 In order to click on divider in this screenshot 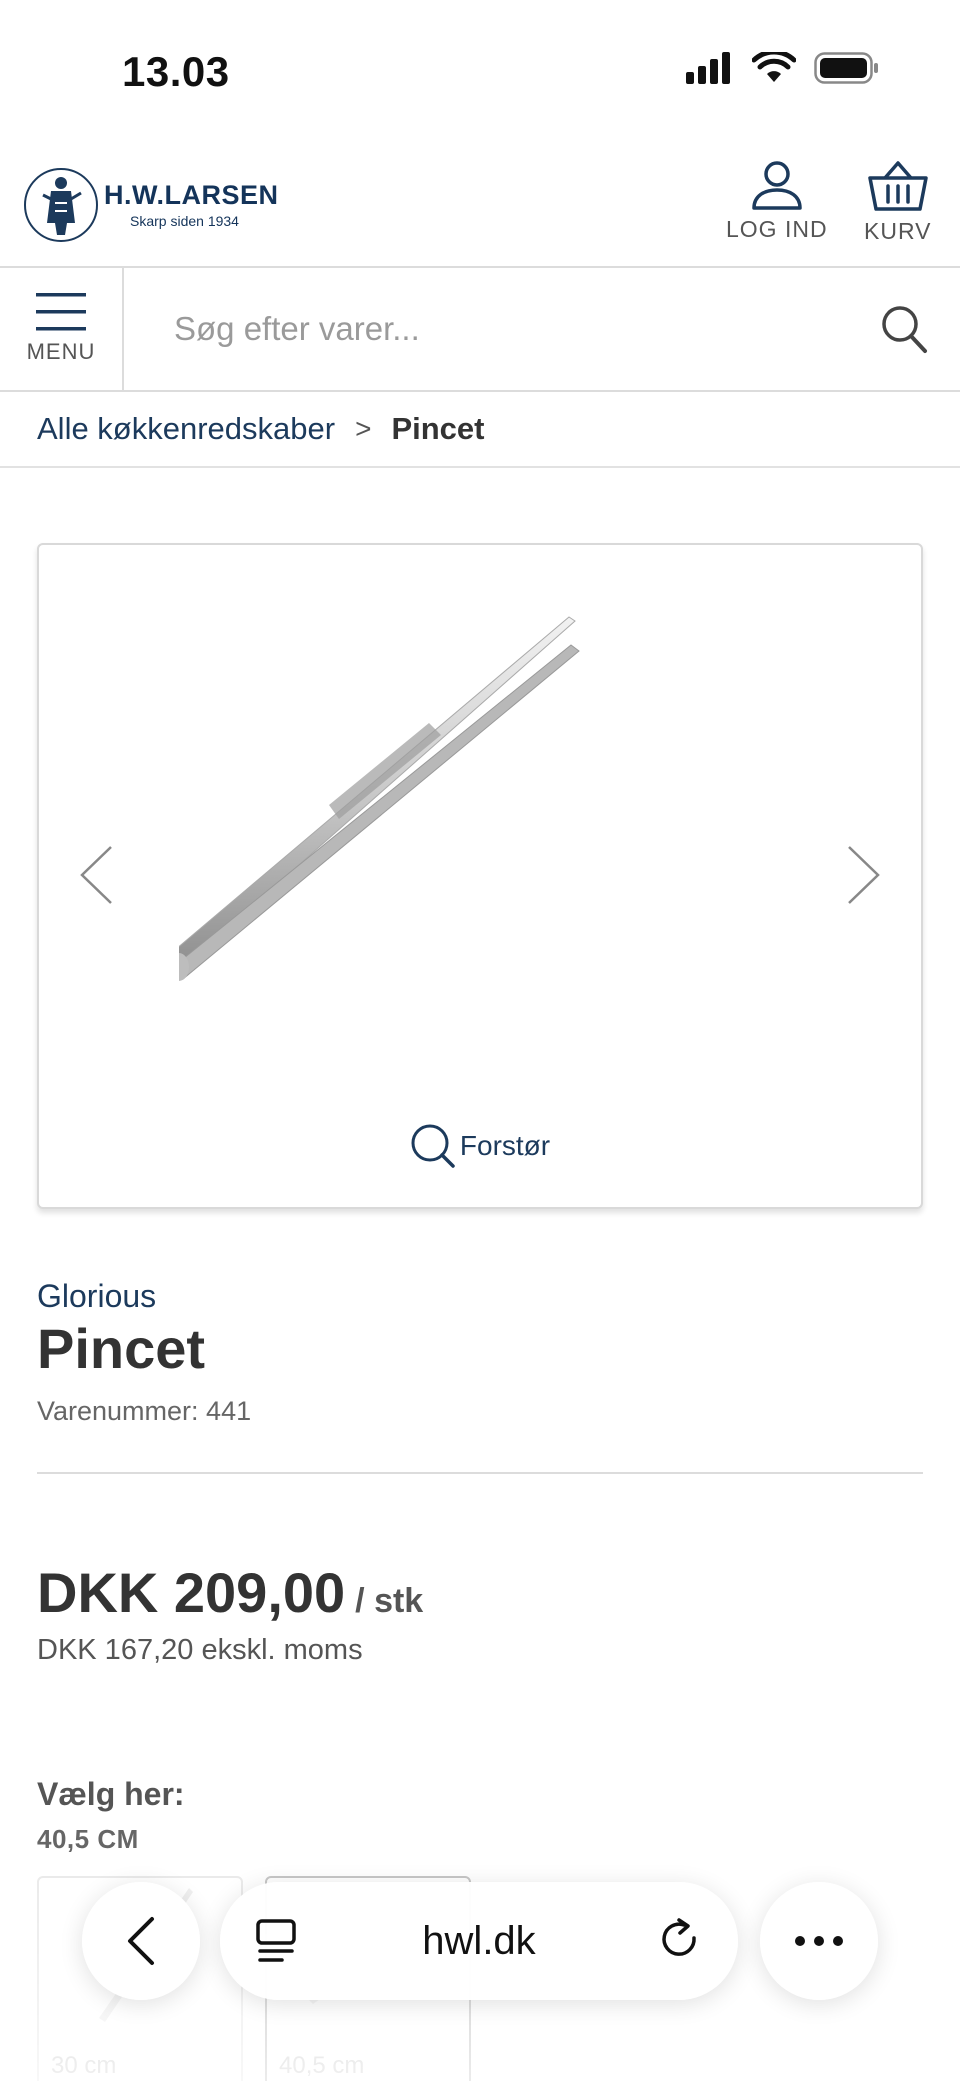, I will do `click(480, 1473)`.